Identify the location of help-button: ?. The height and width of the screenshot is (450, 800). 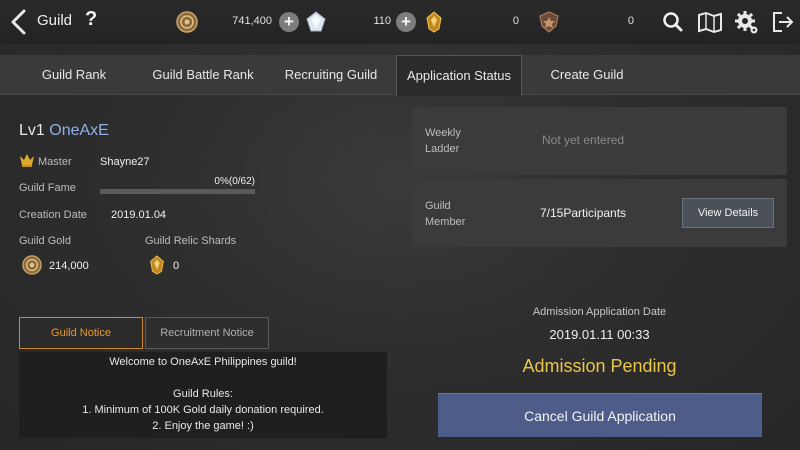
(91, 19).